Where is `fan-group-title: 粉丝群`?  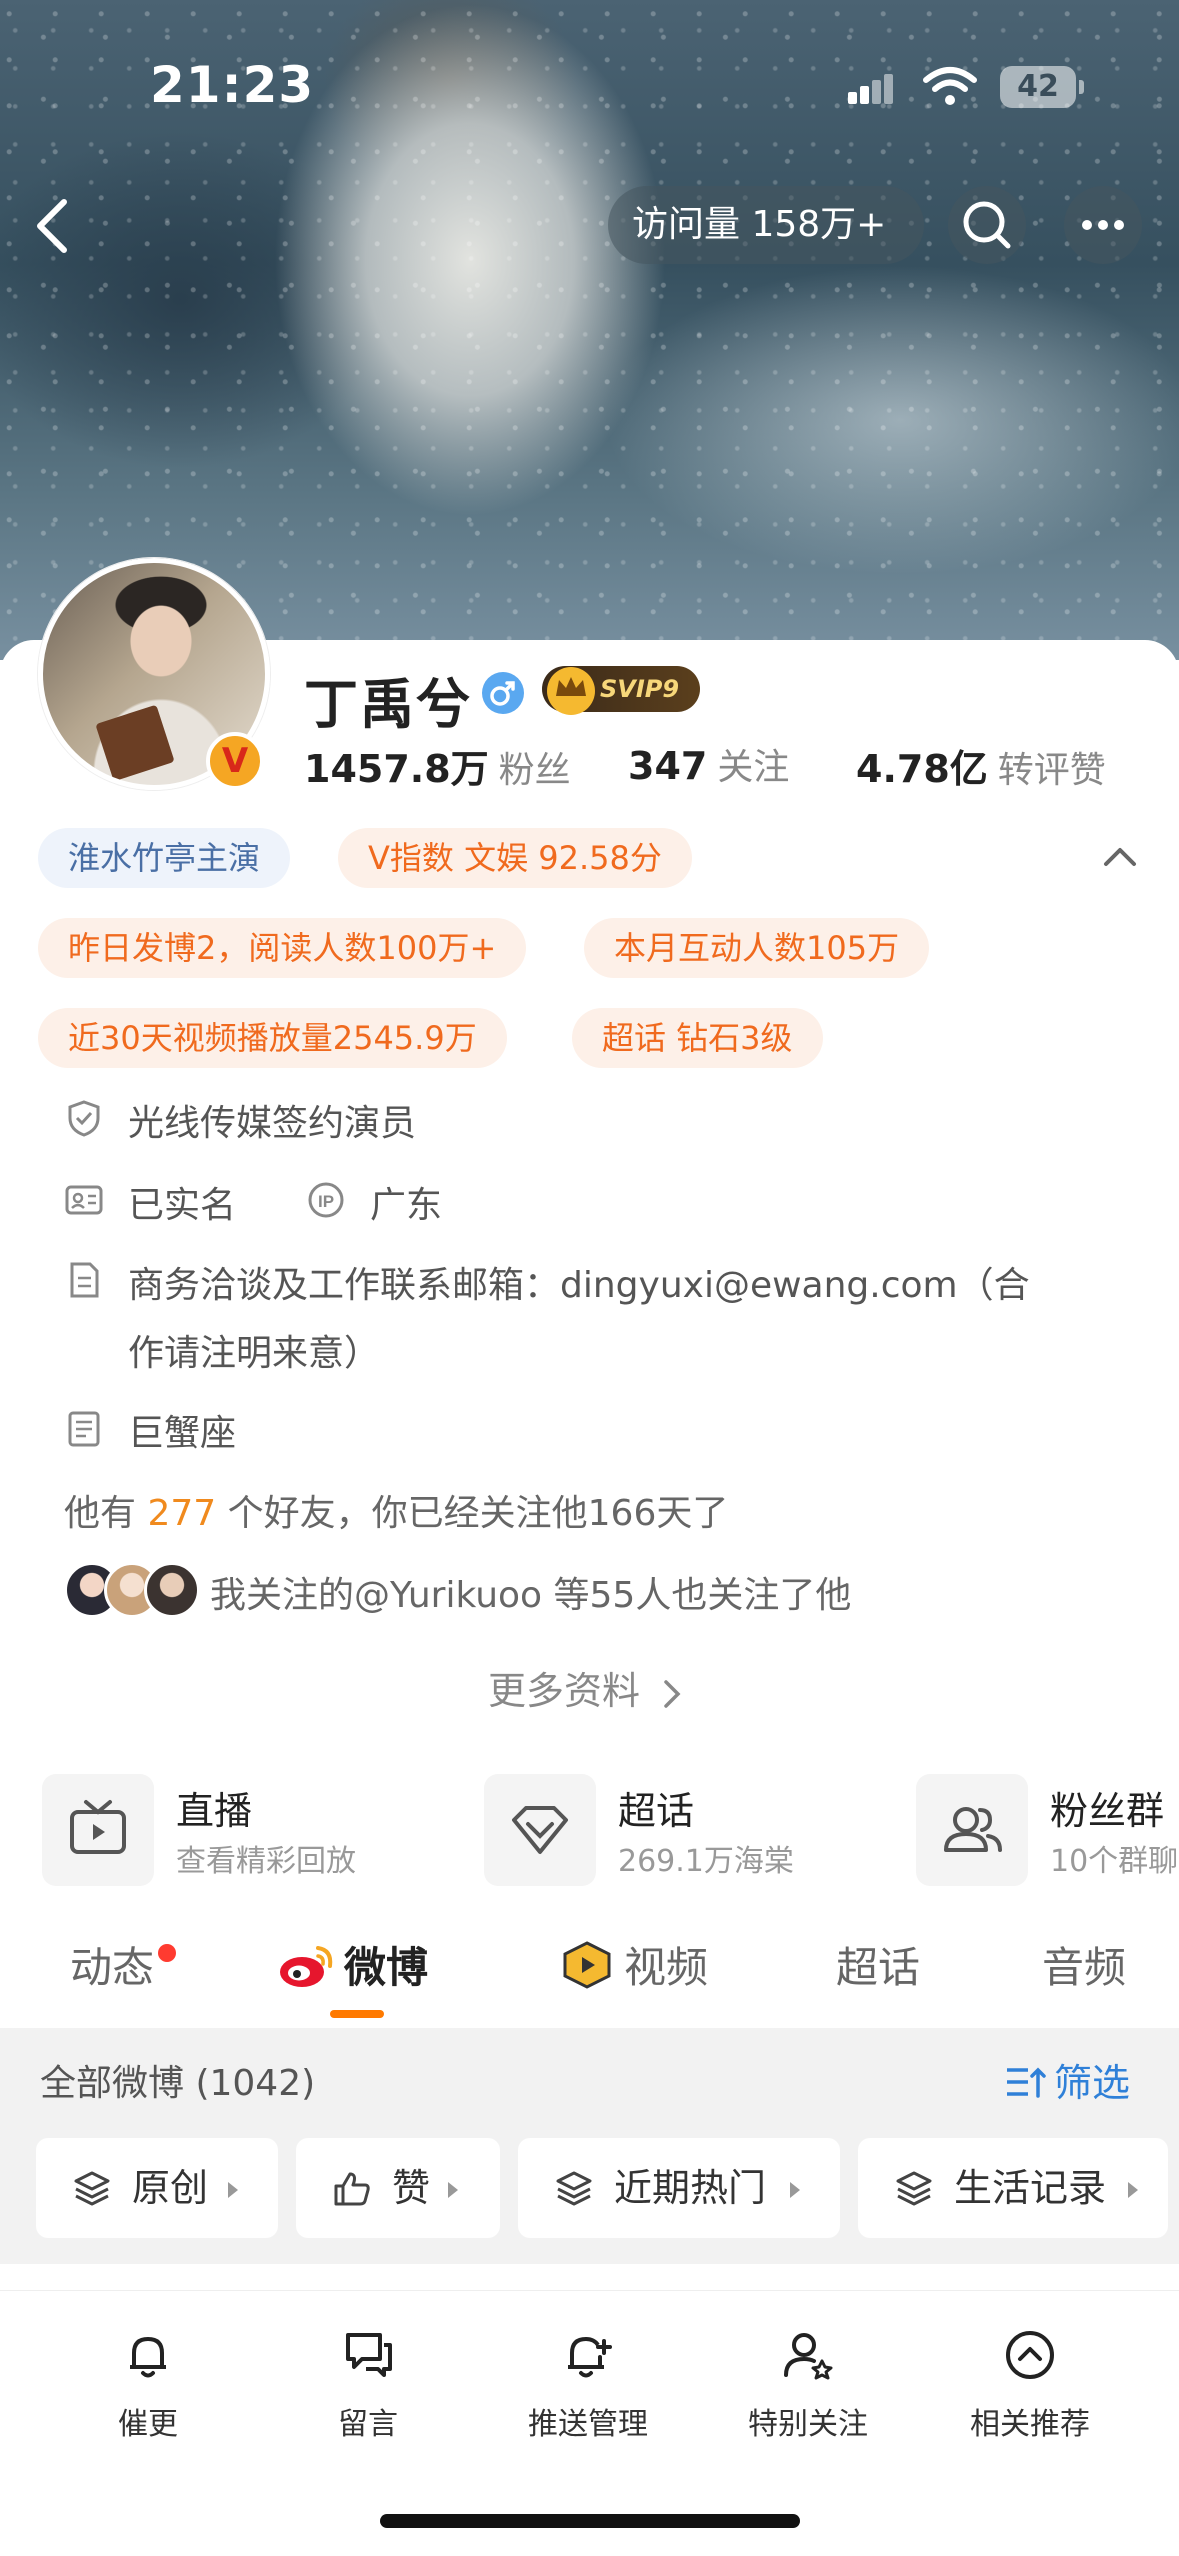
fan-group-title: 粉丝群 is located at coordinates (1107, 1811).